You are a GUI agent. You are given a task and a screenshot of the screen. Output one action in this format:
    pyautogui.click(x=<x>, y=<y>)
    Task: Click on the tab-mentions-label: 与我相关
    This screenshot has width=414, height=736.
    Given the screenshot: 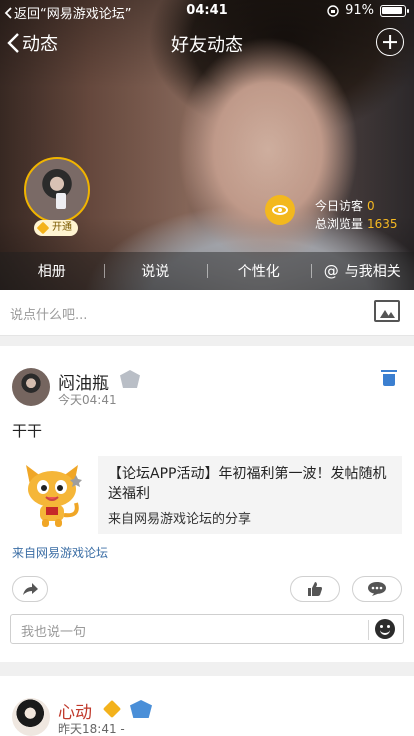 What is the action you would take?
    pyautogui.click(x=372, y=272)
    